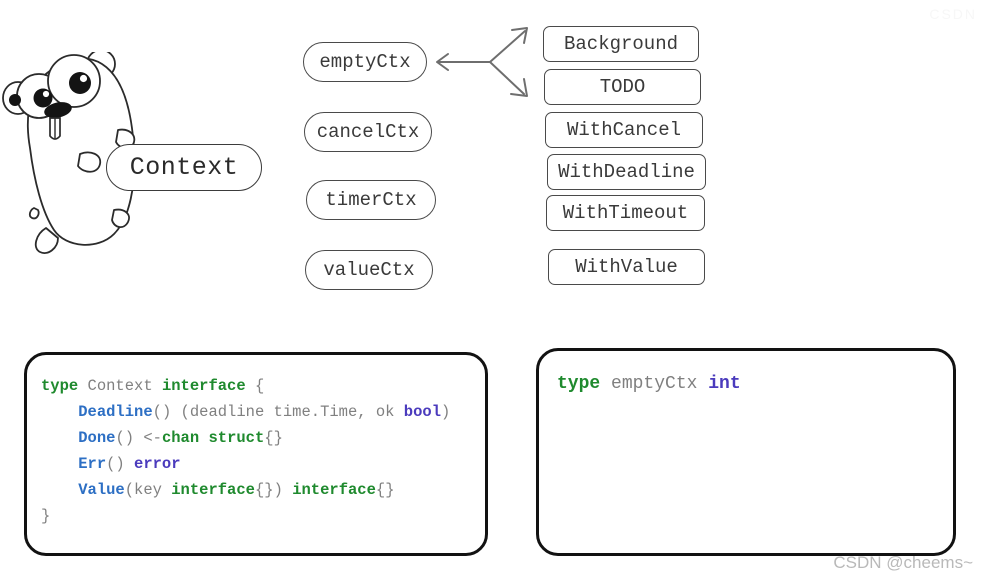 The width and height of the screenshot is (985, 577). What do you see at coordinates (724, 384) in the screenshot?
I see `code-token: int` at bounding box center [724, 384].